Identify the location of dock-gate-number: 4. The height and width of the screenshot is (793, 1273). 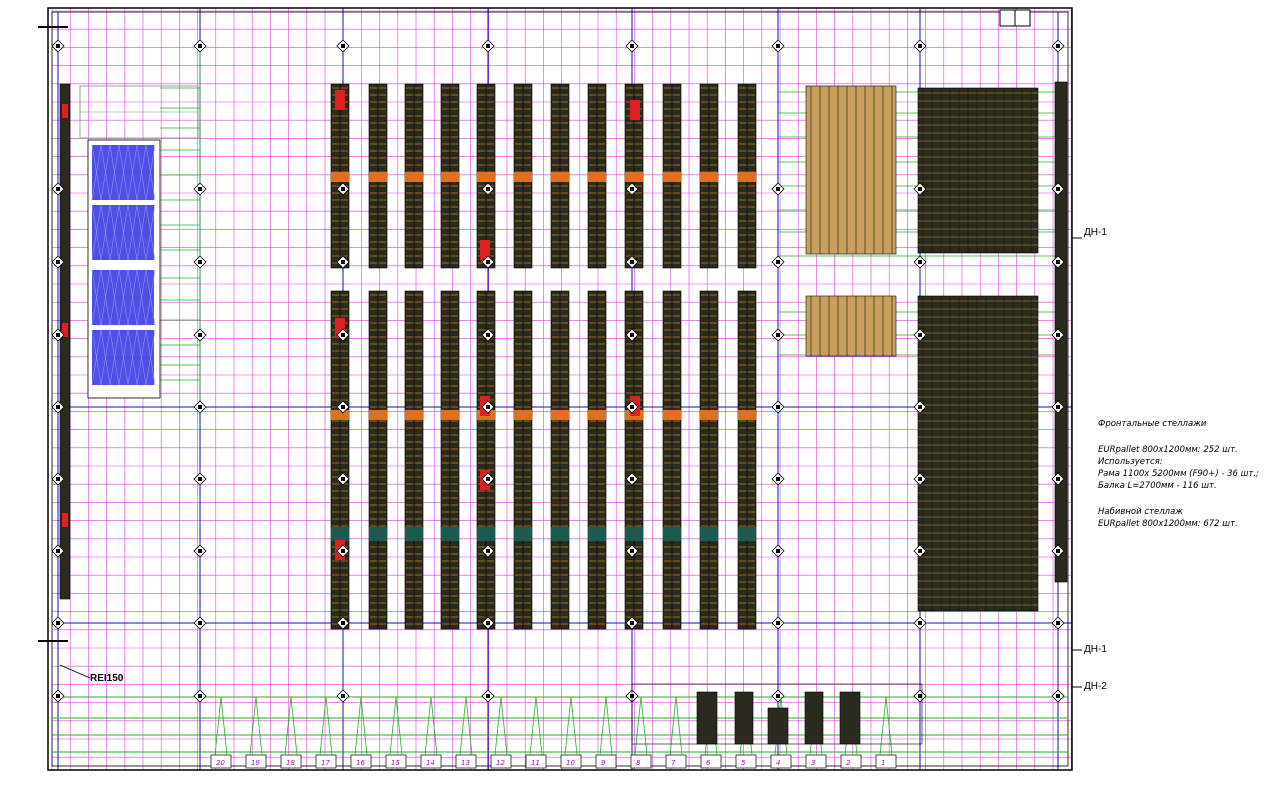
(778, 763).